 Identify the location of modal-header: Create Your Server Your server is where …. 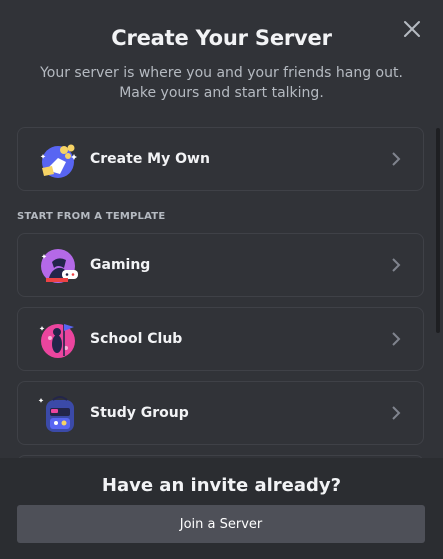
(221, 64).